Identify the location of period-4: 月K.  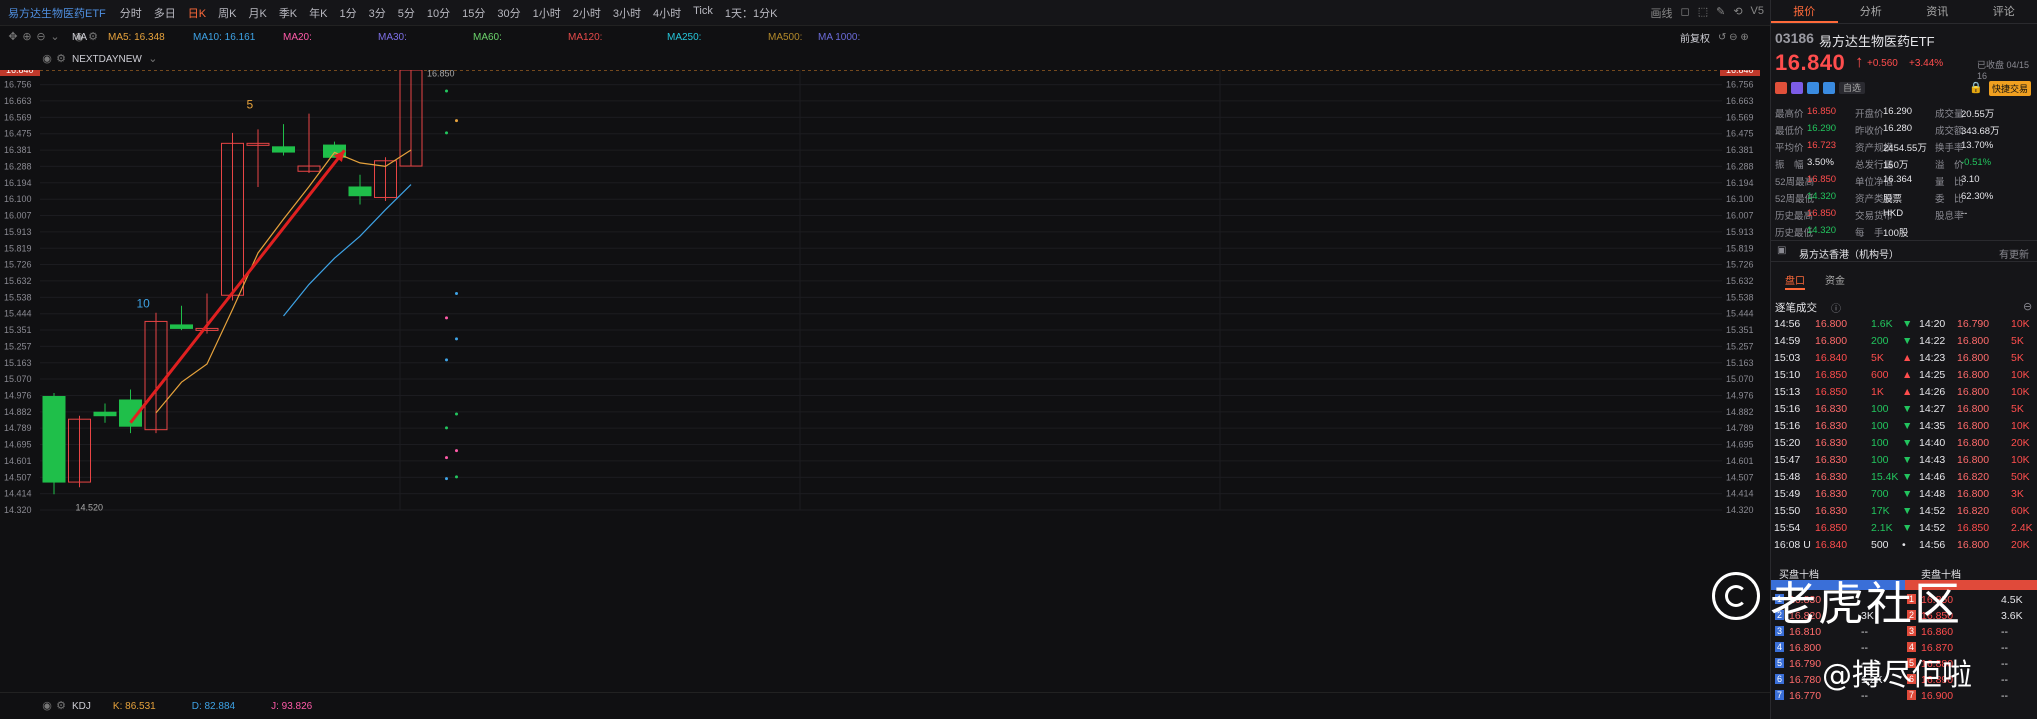
(257, 13).